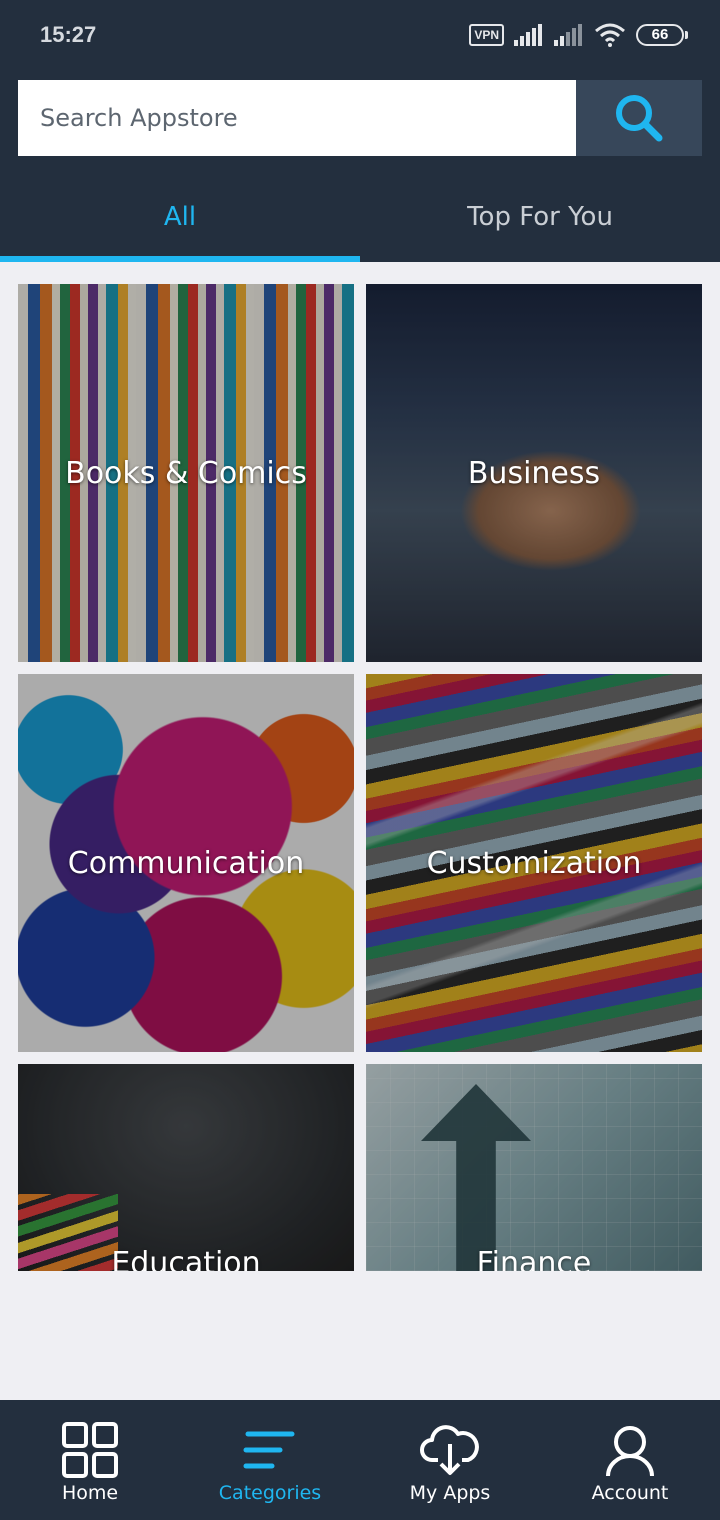 The height and width of the screenshot is (1520, 720). I want to click on nav-label: Account, so click(630, 1493).